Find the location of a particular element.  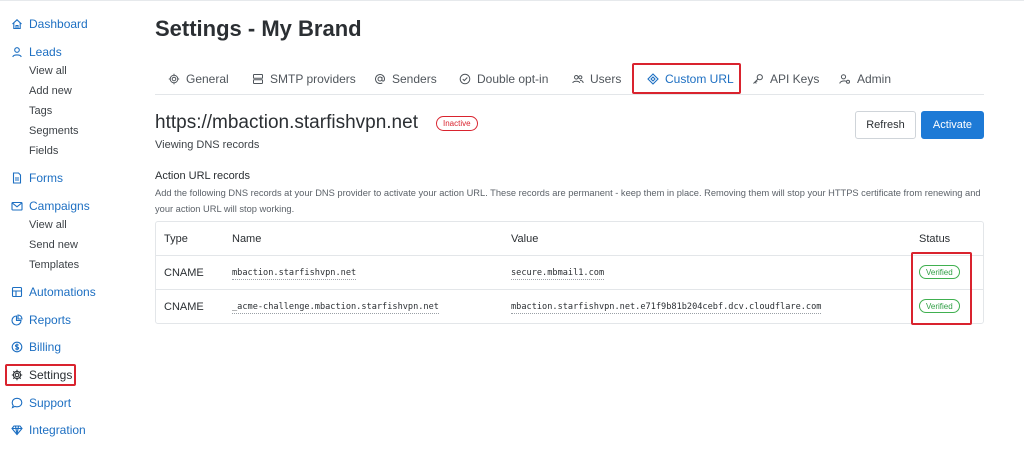

sidebar-item-settings: Settings is located at coordinates (41, 375).